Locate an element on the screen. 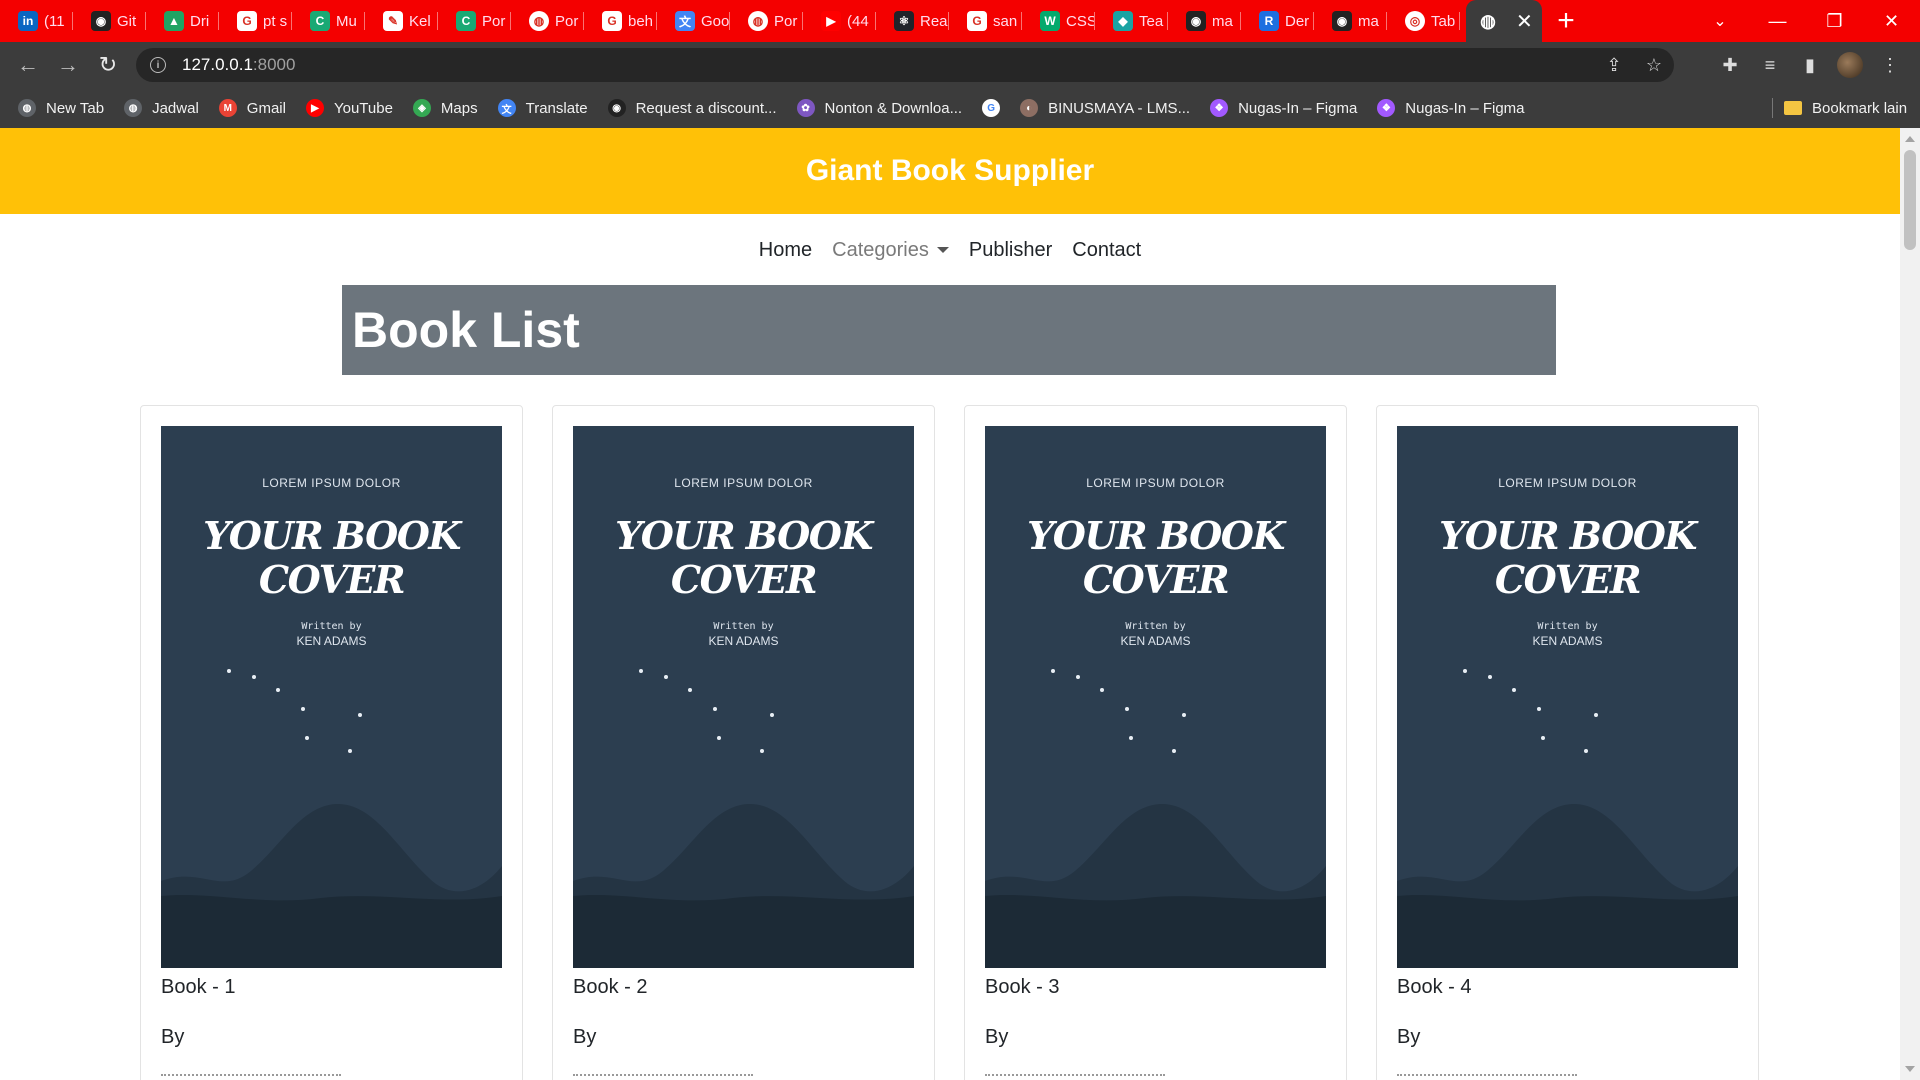  side-panel-icon: ▮ is located at coordinates (1810, 65).